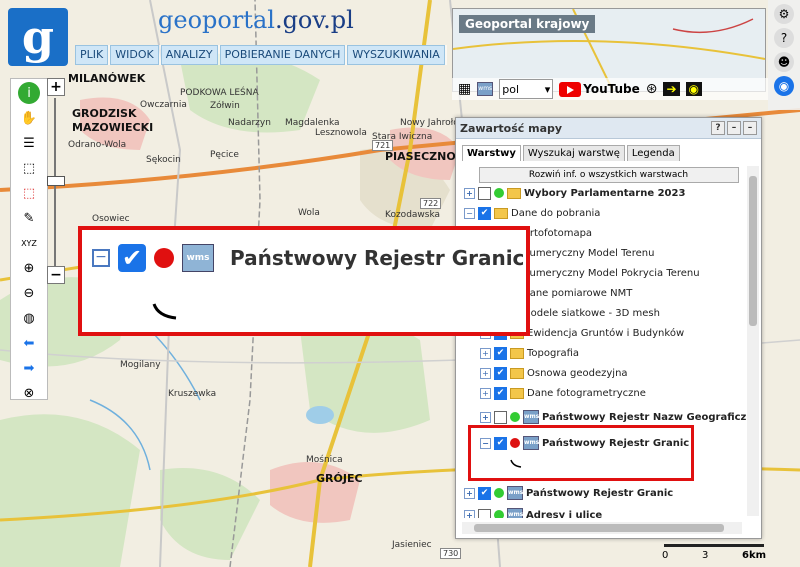 Image resolution: width=800 pixels, height=567 pixels. What do you see at coordinates (29, 143) in the screenshot?
I see `list-icon: ☰` at bounding box center [29, 143].